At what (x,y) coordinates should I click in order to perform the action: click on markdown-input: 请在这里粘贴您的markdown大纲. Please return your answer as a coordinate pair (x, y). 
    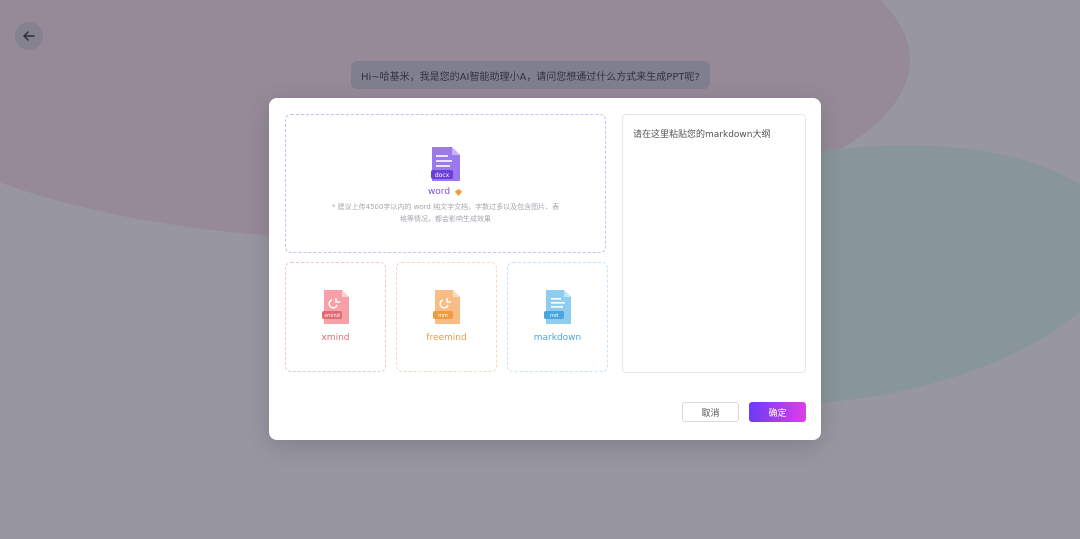
    Looking at the image, I should click on (714, 243).